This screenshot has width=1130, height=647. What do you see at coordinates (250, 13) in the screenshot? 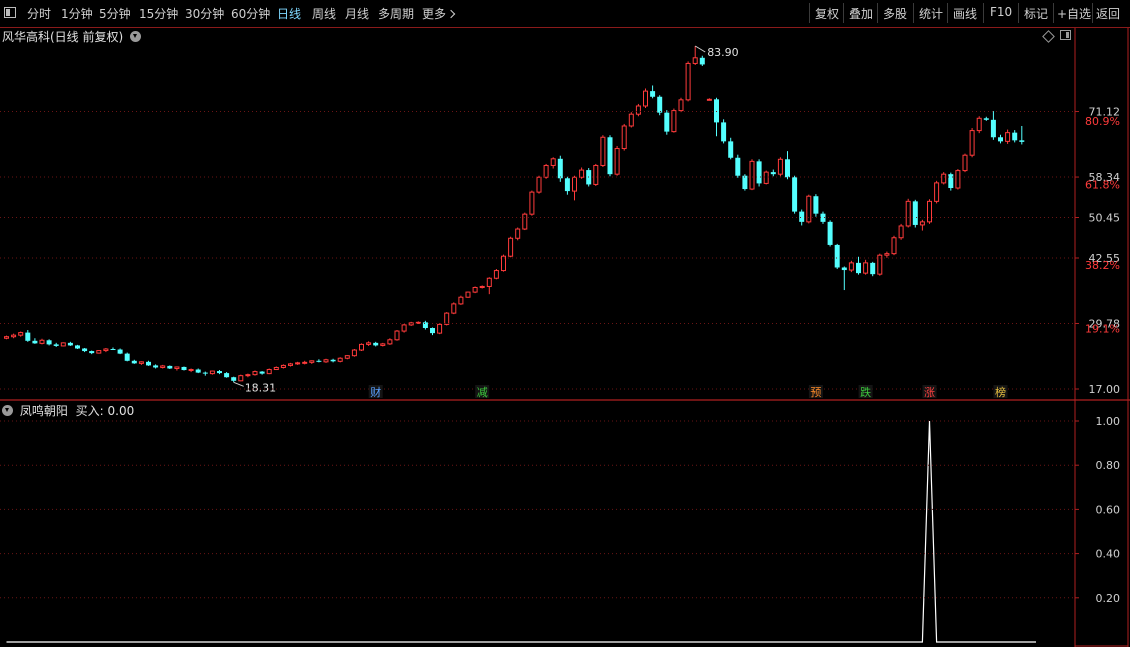
I see `period-tab-60min: 60分钟` at bounding box center [250, 13].